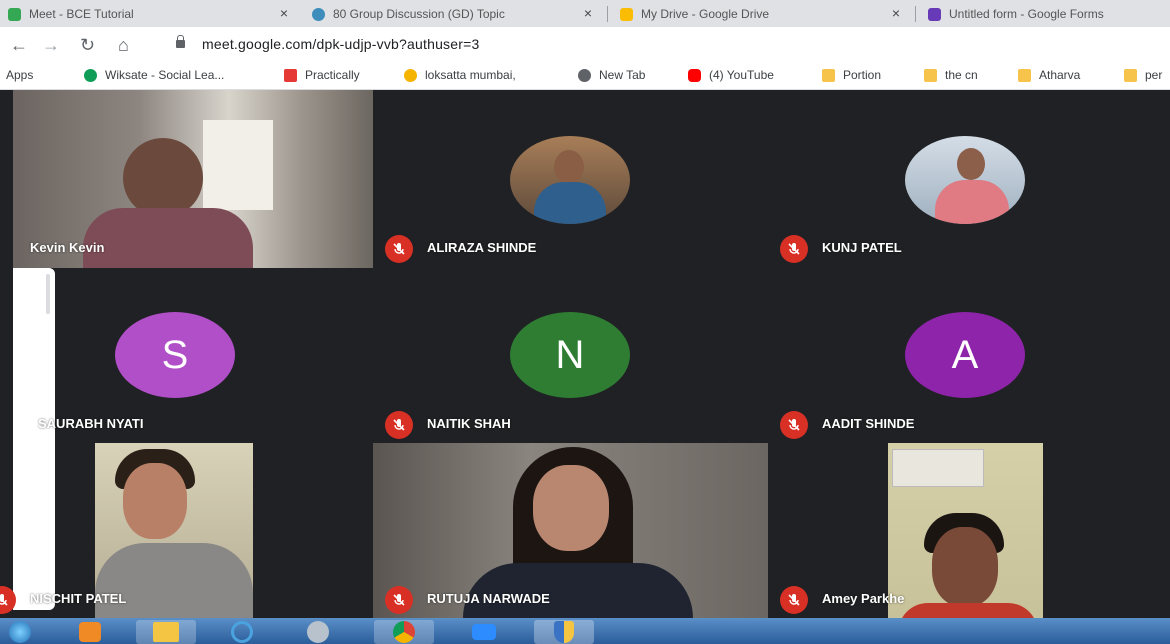 The width and height of the screenshot is (1170, 644). I want to click on taskbar-app, so click(318, 632).